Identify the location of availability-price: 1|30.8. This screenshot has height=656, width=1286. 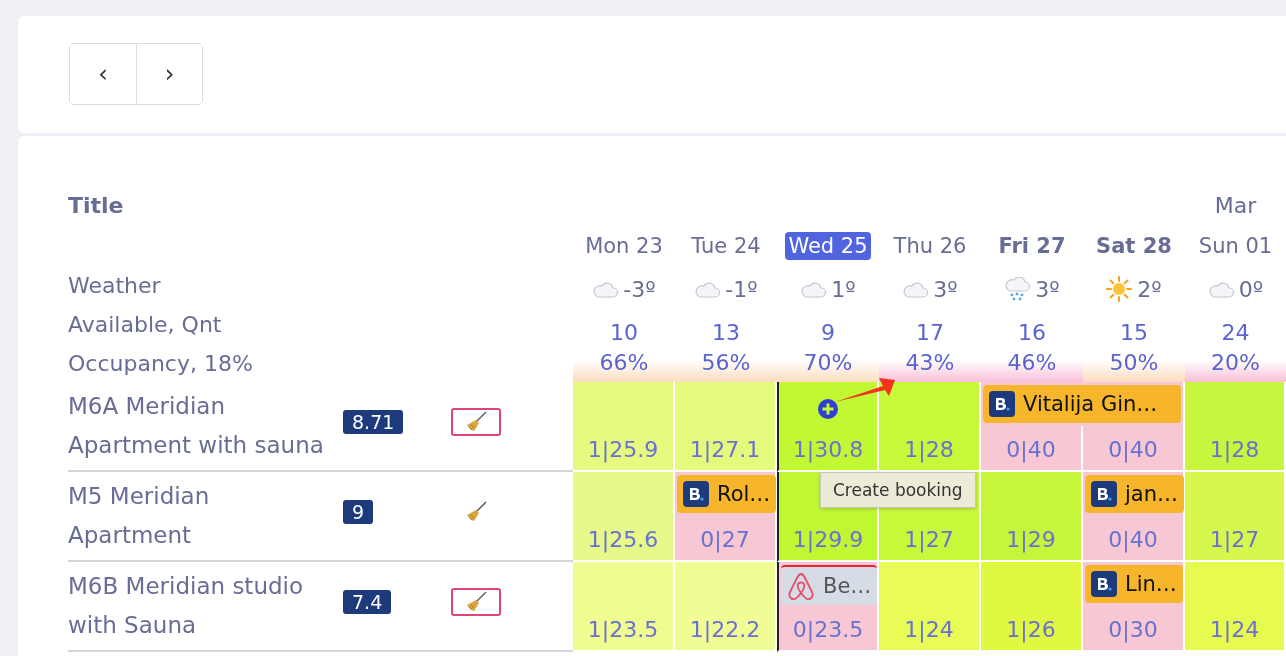
(828, 451).